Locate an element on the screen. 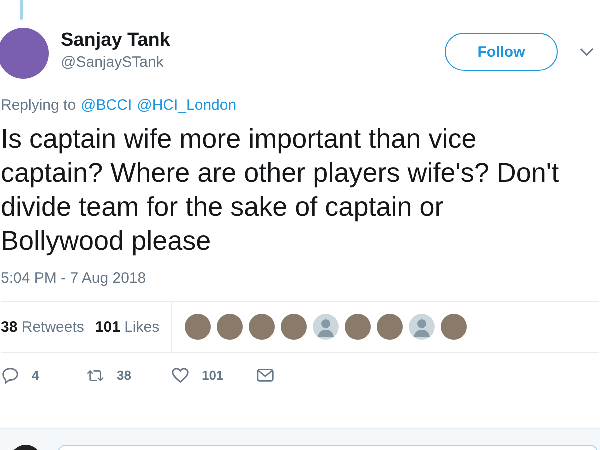 The height and width of the screenshot is (450, 600). stat-link: 38 Retweets is located at coordinates (42, 327).